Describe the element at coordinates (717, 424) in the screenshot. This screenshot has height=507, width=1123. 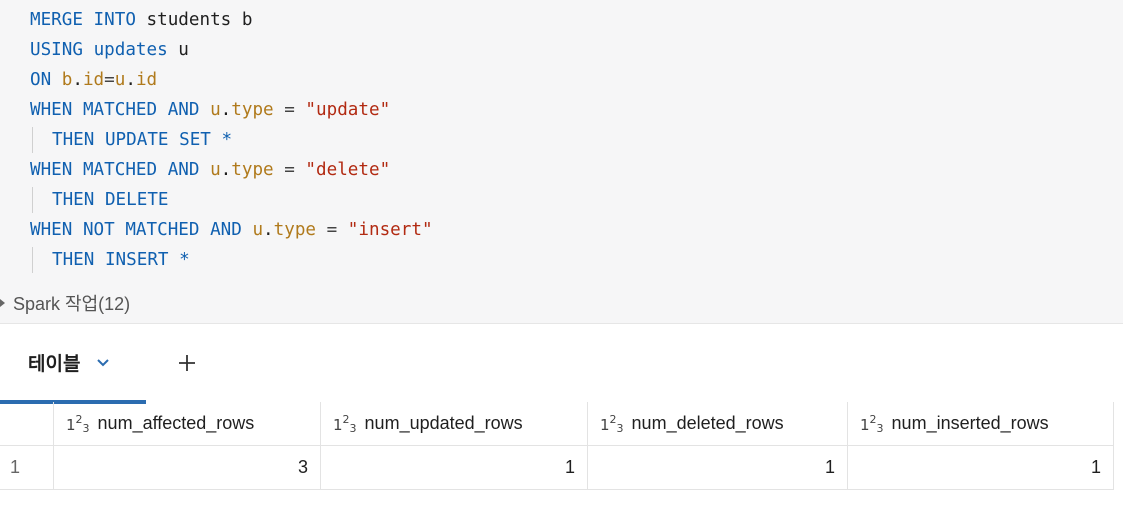
I see `column-header: 123 num_deleted_rows` at that location.